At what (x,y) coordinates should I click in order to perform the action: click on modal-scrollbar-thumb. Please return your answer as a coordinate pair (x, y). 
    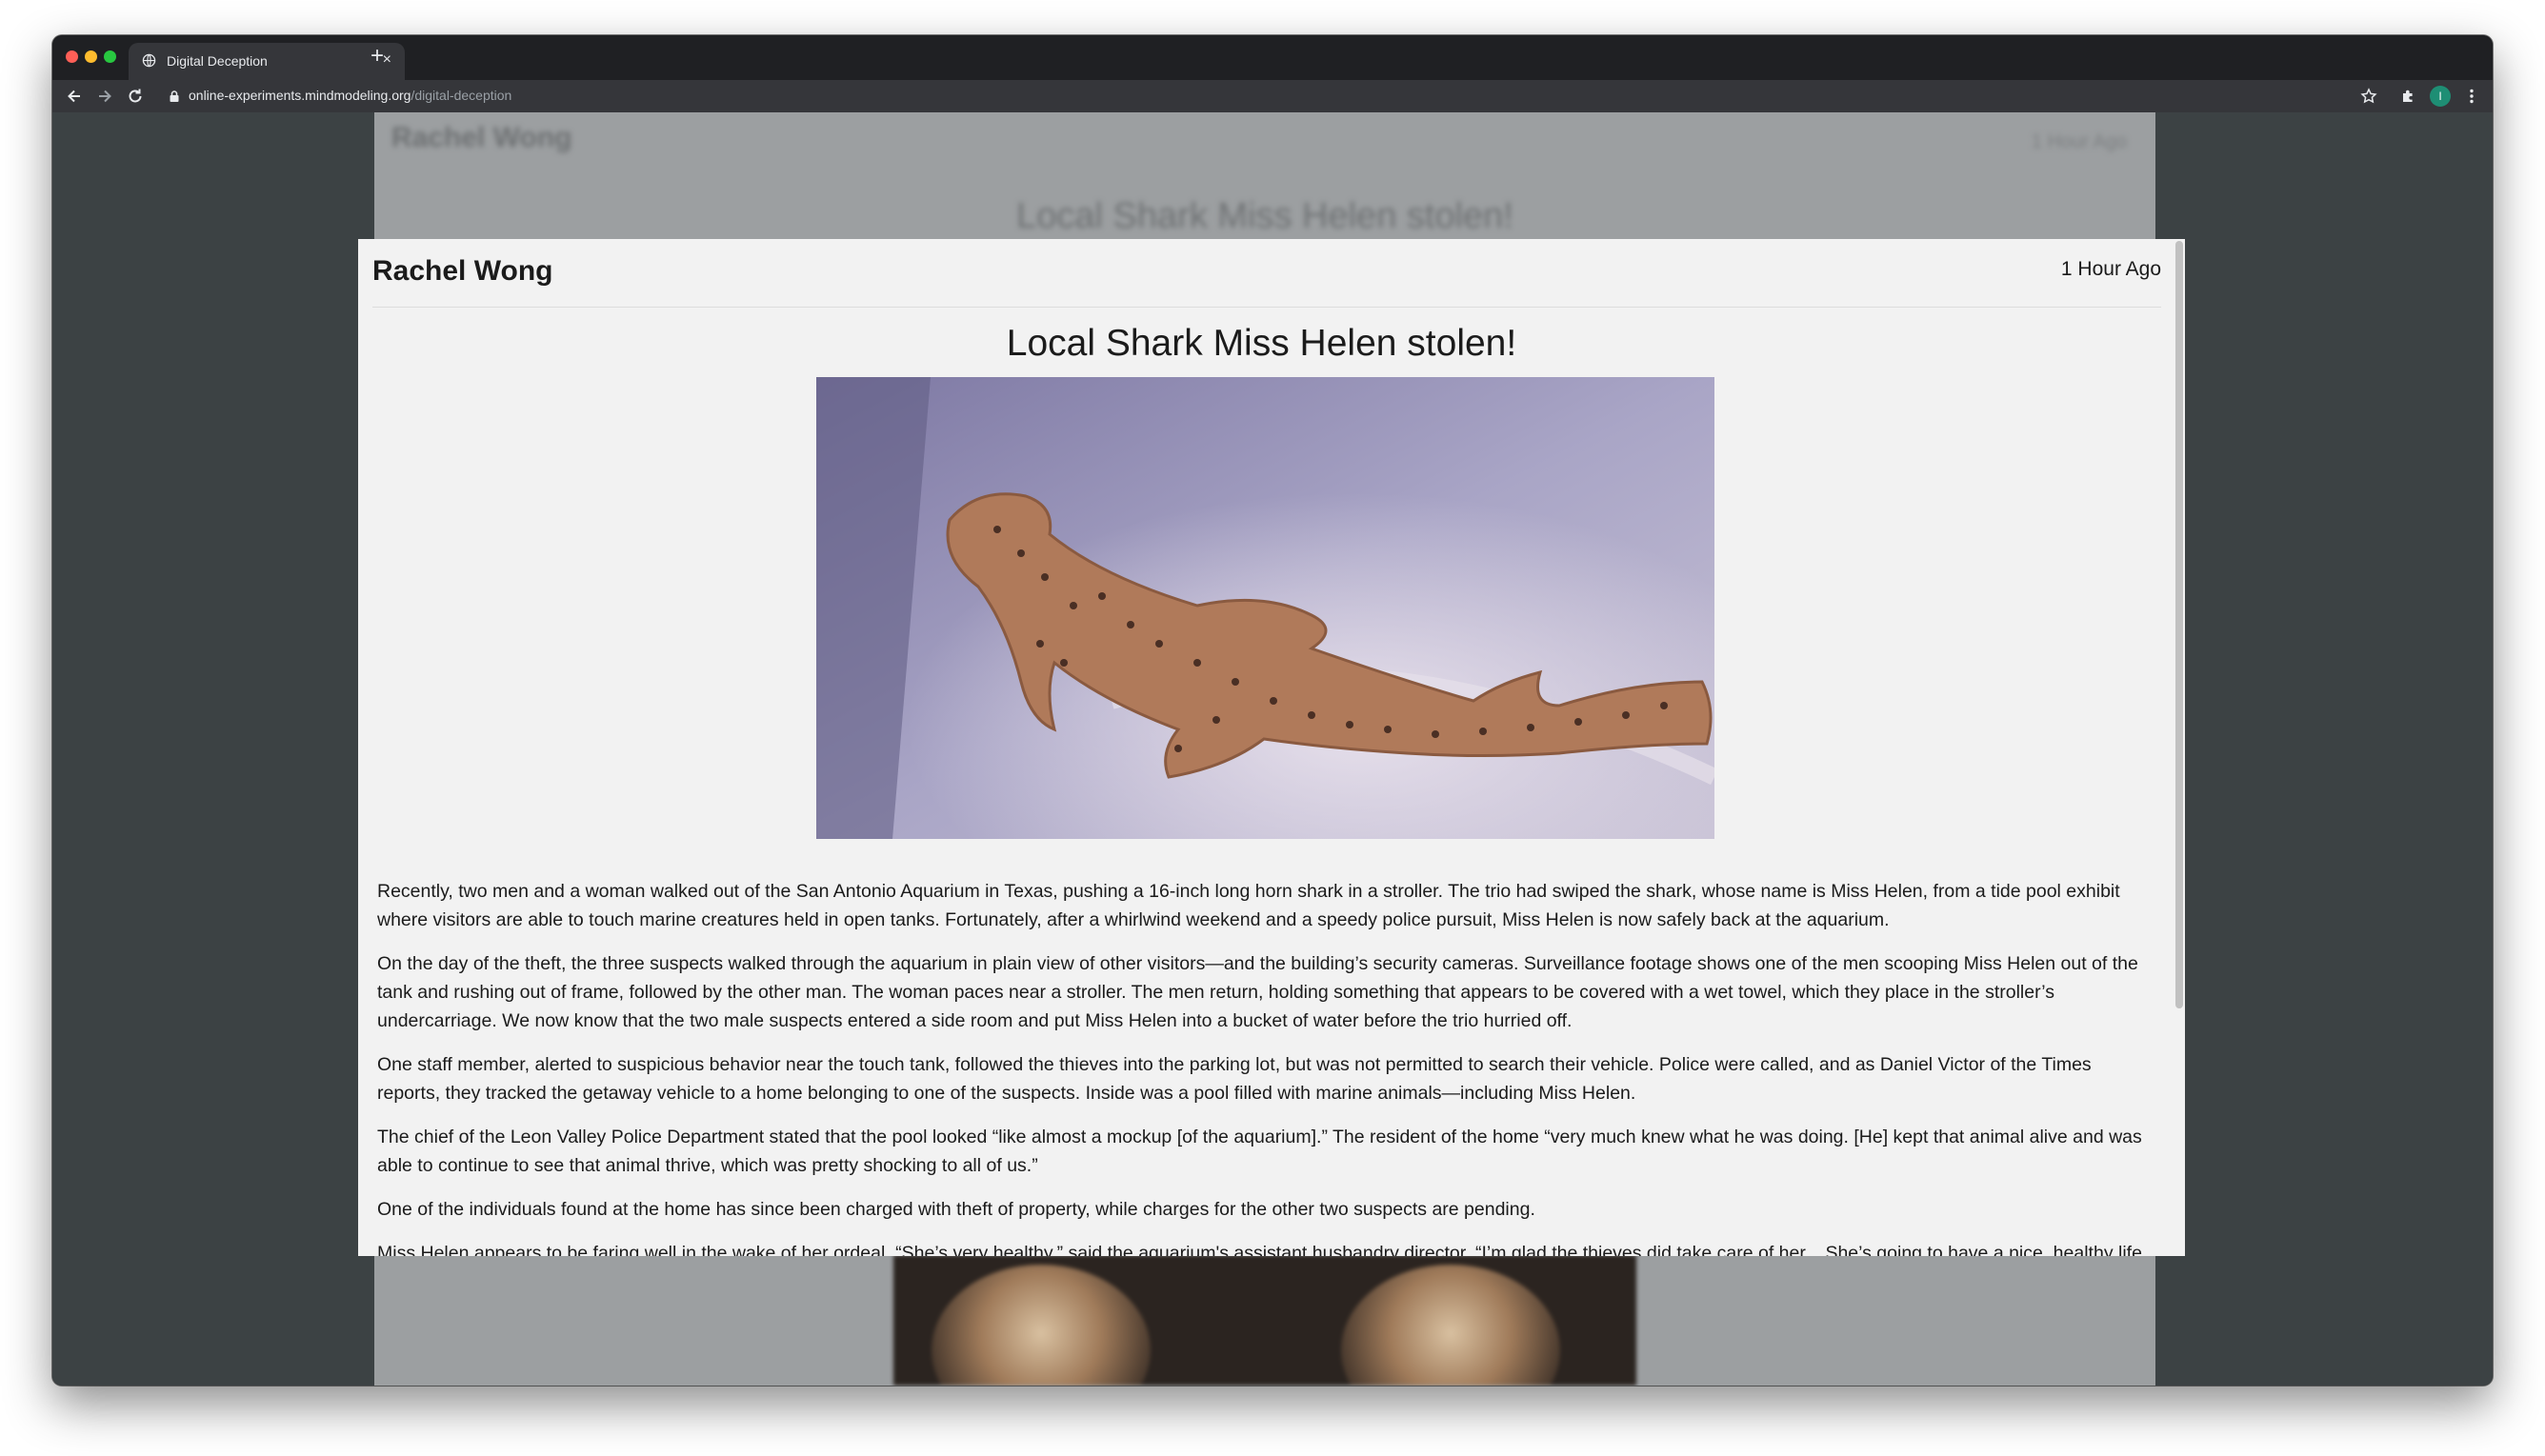
    Looking at the image, I should click on (2179, 624).